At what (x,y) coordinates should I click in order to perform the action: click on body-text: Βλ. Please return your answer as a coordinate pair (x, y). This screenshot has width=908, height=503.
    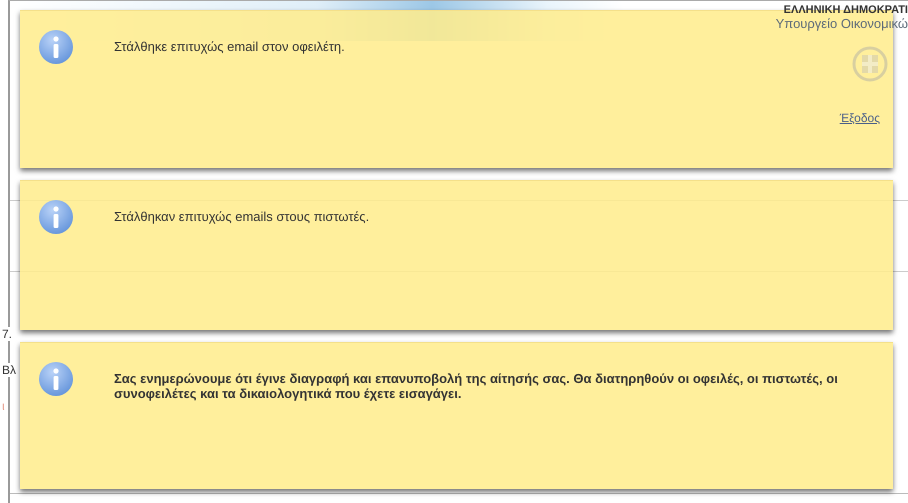
    Looking at the image, I should click on (9, 370).